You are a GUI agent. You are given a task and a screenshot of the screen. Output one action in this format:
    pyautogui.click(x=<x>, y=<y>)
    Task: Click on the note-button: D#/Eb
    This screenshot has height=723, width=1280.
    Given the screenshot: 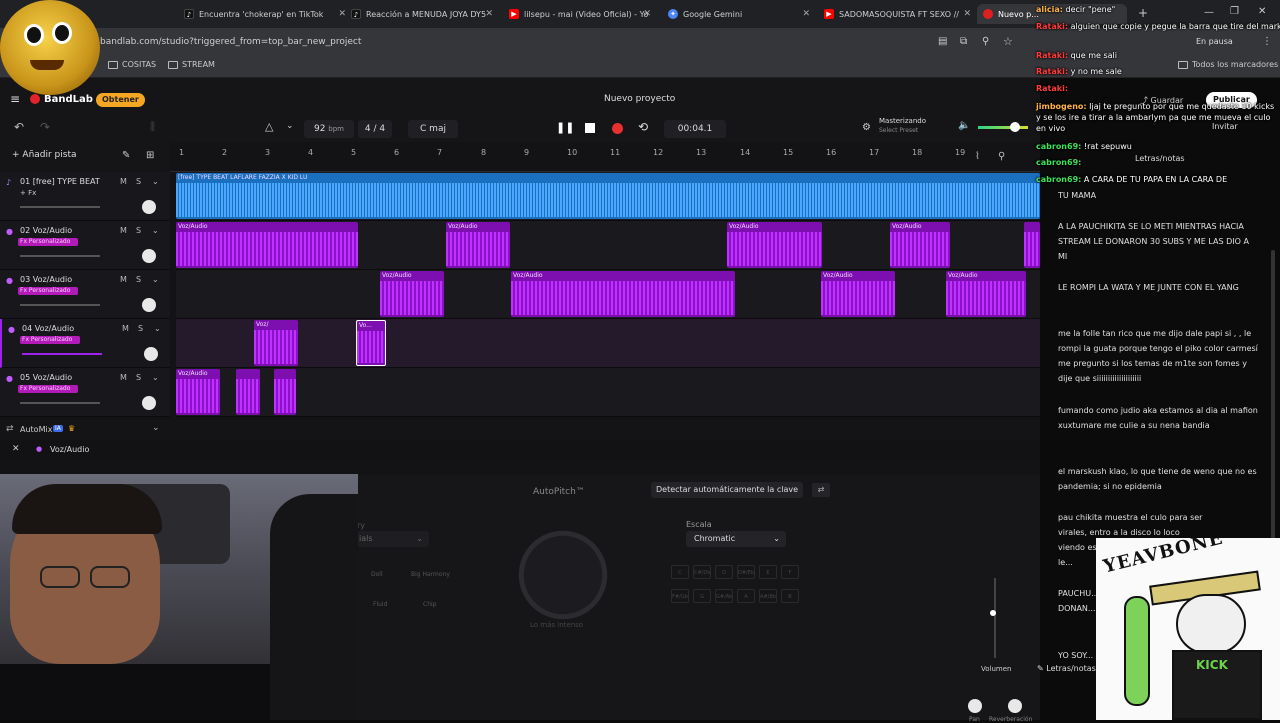 What is the action you would take?
    pyautogui.click(x=746, y=572)
    